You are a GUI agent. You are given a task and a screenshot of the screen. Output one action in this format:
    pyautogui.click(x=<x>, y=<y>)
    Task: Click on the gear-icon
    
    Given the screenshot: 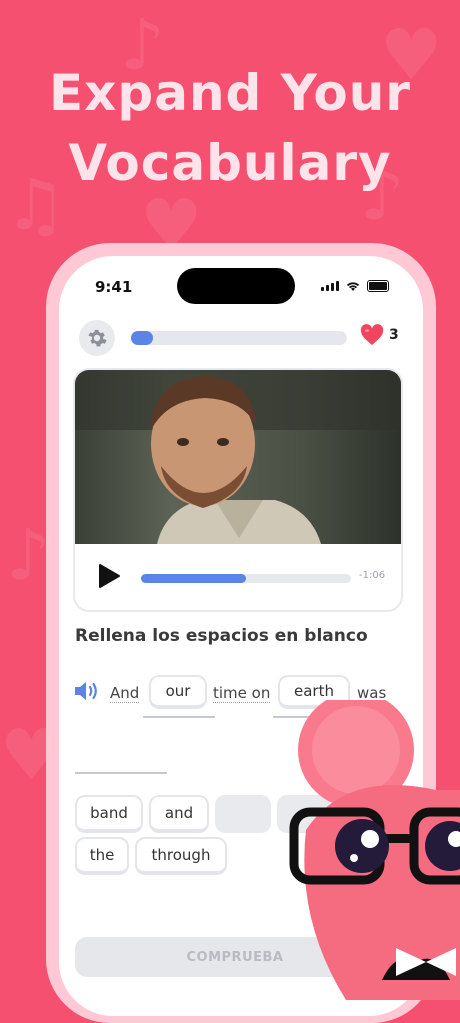 What is the action you would take?
    pyautogui.click(x=97, y=338)
    